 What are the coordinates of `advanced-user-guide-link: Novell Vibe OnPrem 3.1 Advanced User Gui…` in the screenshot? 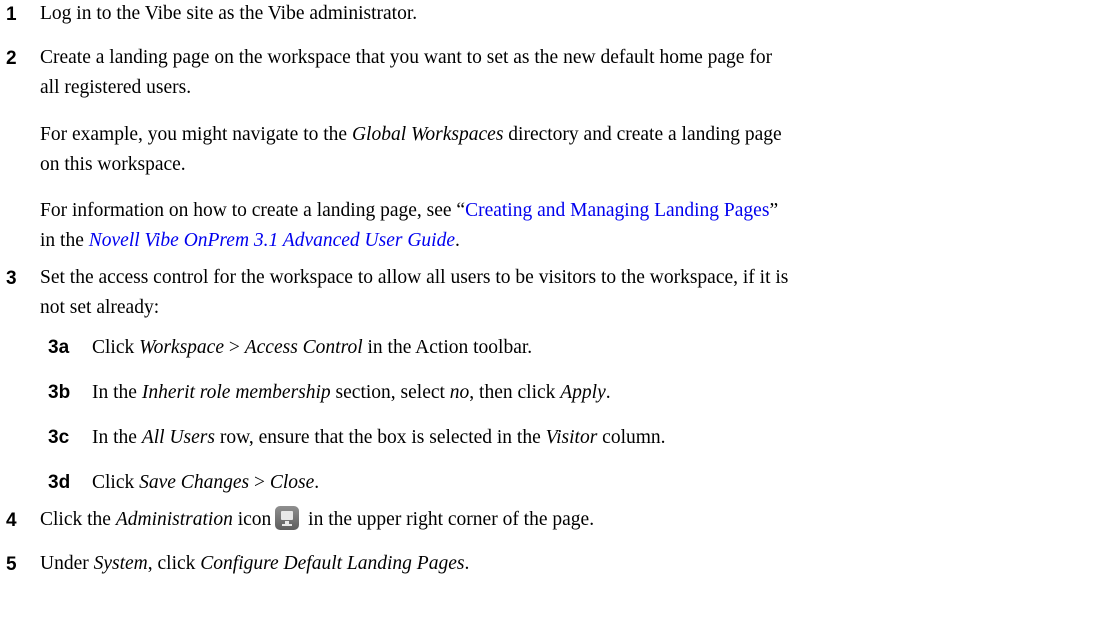 It's located at (272, 240).